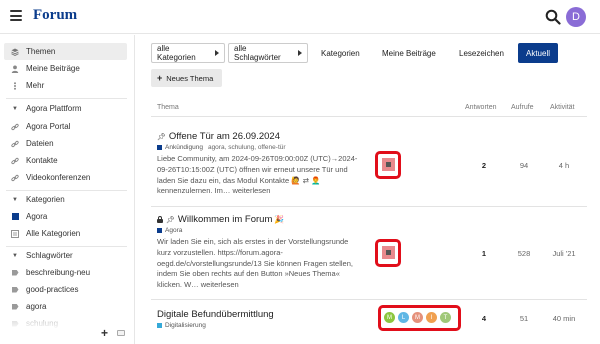 The width and height of the screenshot is (600, 344). Describe the element at coordinates (409, 53) in the screenshot. I see `nav-meine-beitraege: Meine Beiträge` at that location.